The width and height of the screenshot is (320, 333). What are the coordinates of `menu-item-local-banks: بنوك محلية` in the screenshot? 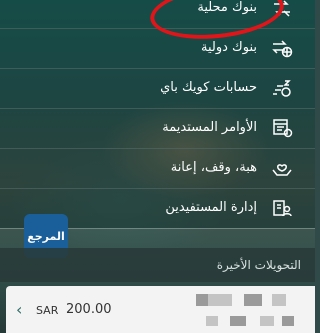 It's located at (157, 14).